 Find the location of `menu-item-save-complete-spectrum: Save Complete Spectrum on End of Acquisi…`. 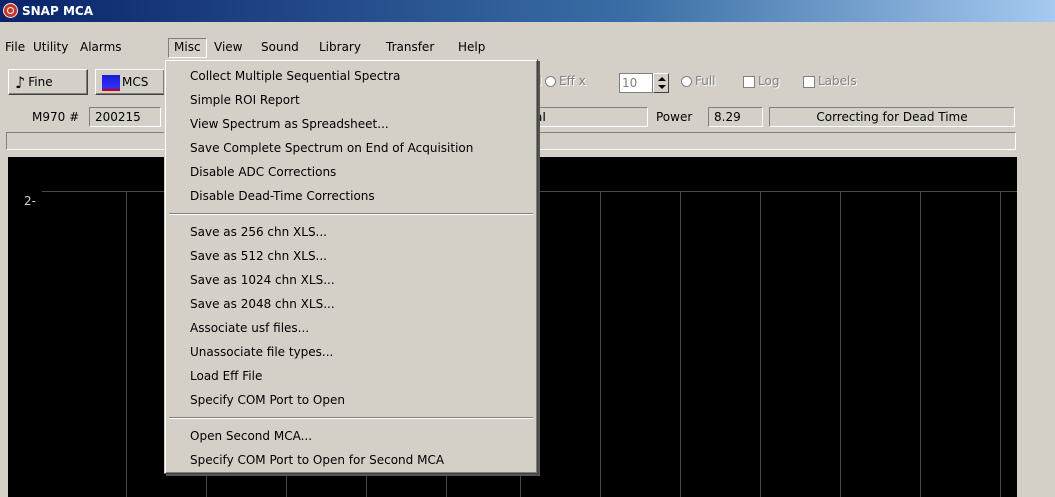

menu-item-save-complete-spectrum: Save Complete Spectrum on End of Acquisi… is located at coordinates (331, 148).